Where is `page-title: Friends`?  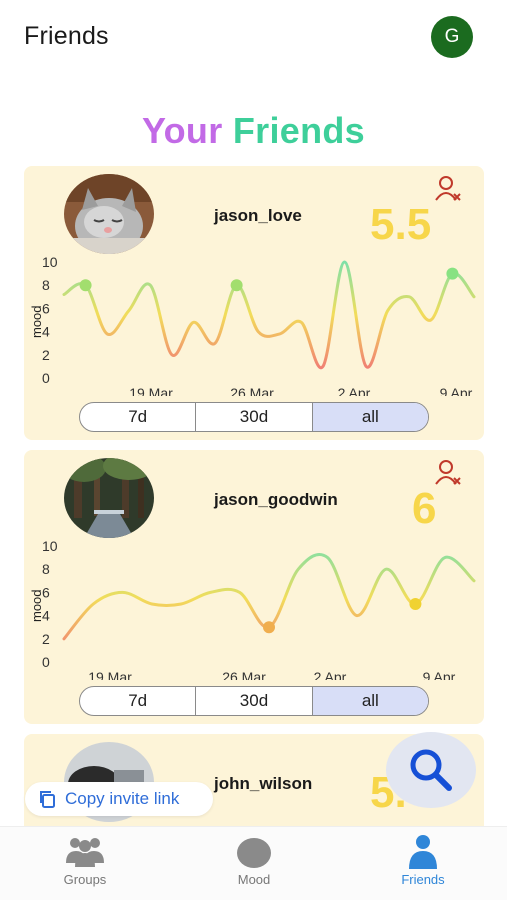
page-title: Friends is located at coordinates (66, 36).